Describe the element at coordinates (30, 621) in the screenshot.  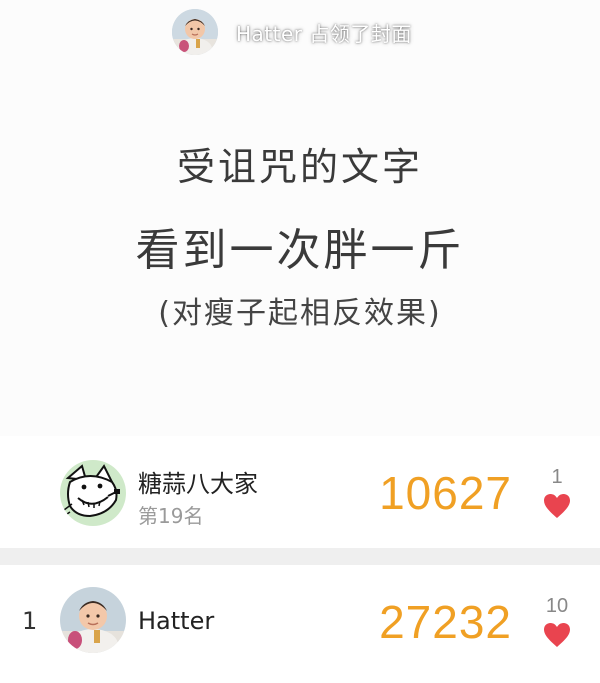
I see `rank-number: 1` at that location.